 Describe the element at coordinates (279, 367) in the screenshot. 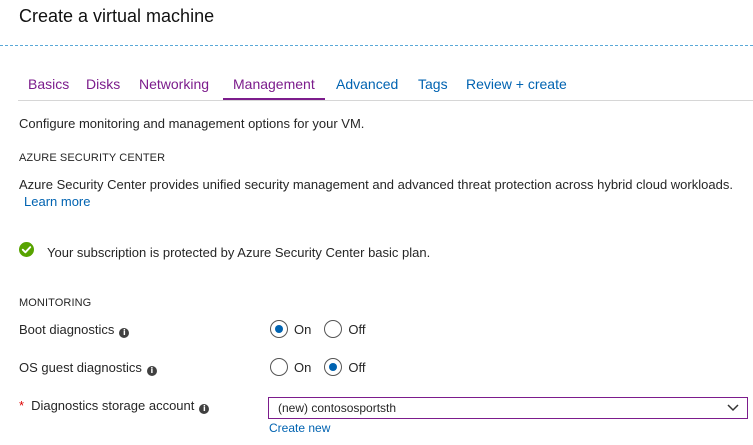

I see `os-guest-diagnostics-on-radio` at that location.